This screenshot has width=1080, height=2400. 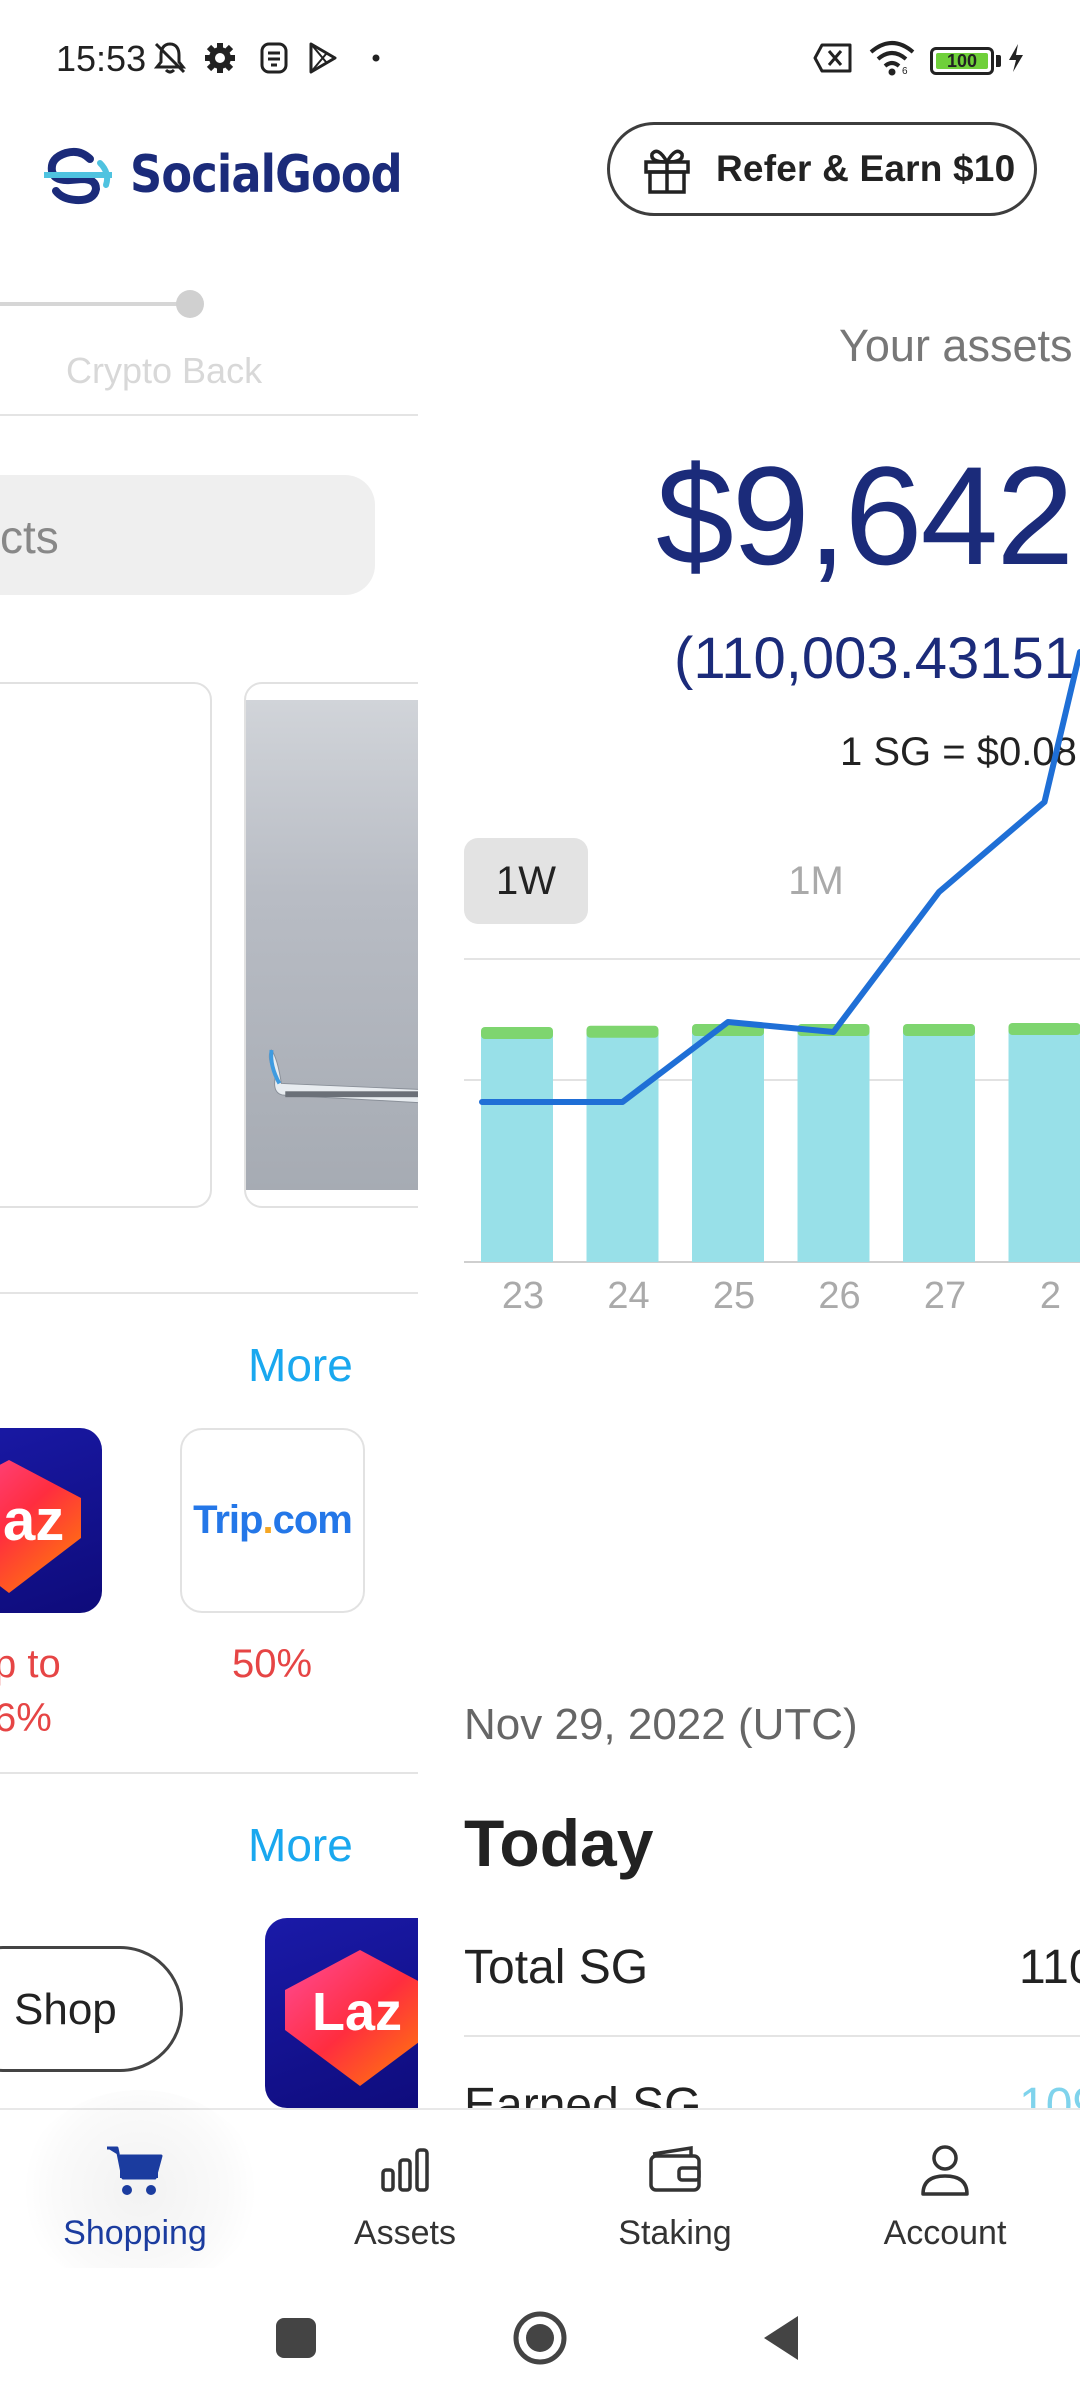 What do you see at coordinates (583, 2093) in the screenshot?
I see `earned-sg-label: Earned SG` at bounding box center [583, 2093].